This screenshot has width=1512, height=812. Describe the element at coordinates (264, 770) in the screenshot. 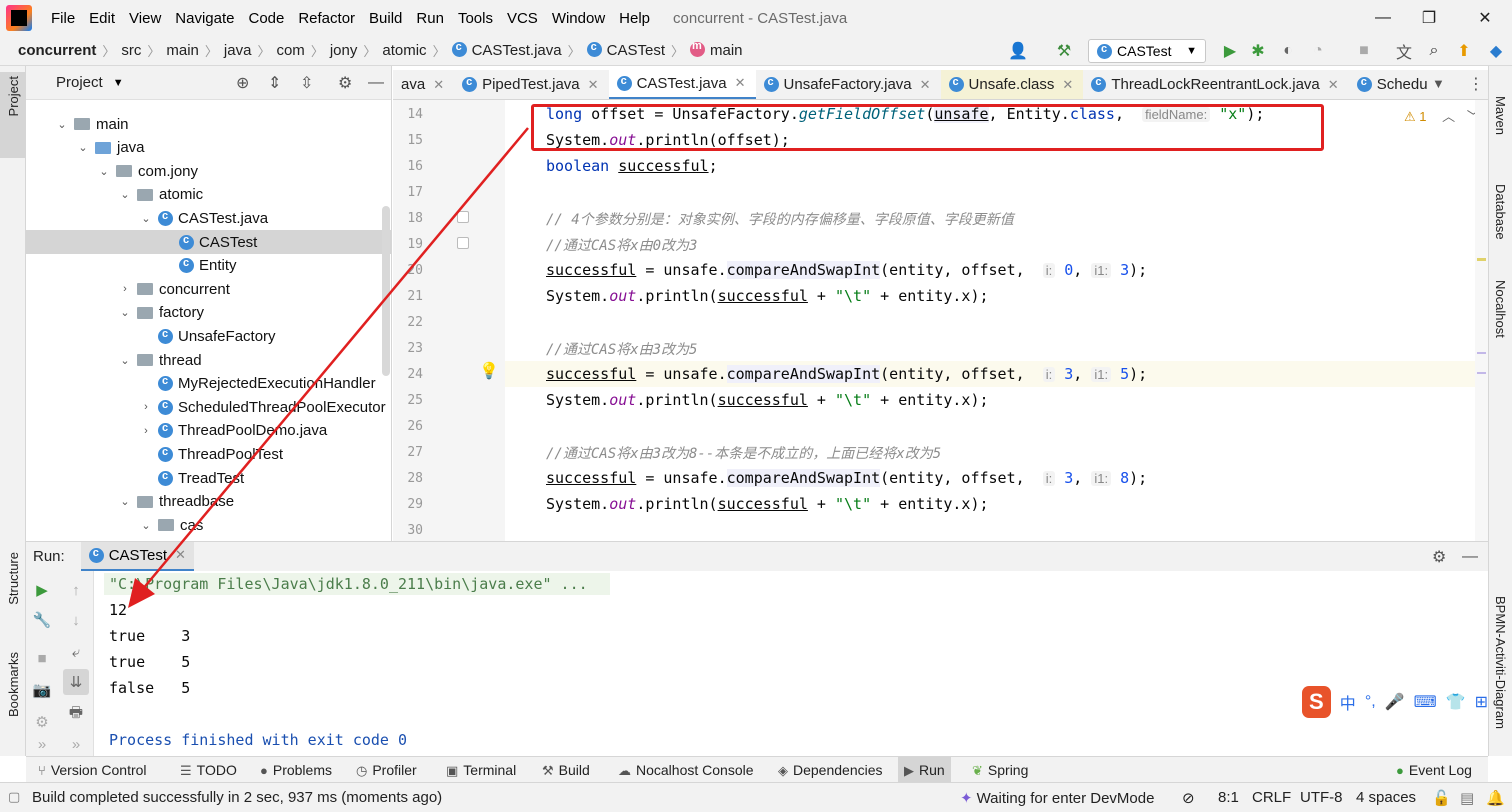

I see `problems-icon: ●` at that location.